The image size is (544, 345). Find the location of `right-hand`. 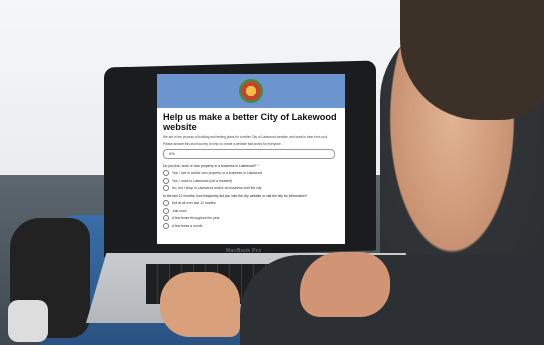

right-hand is located at coordinates (345, 284).